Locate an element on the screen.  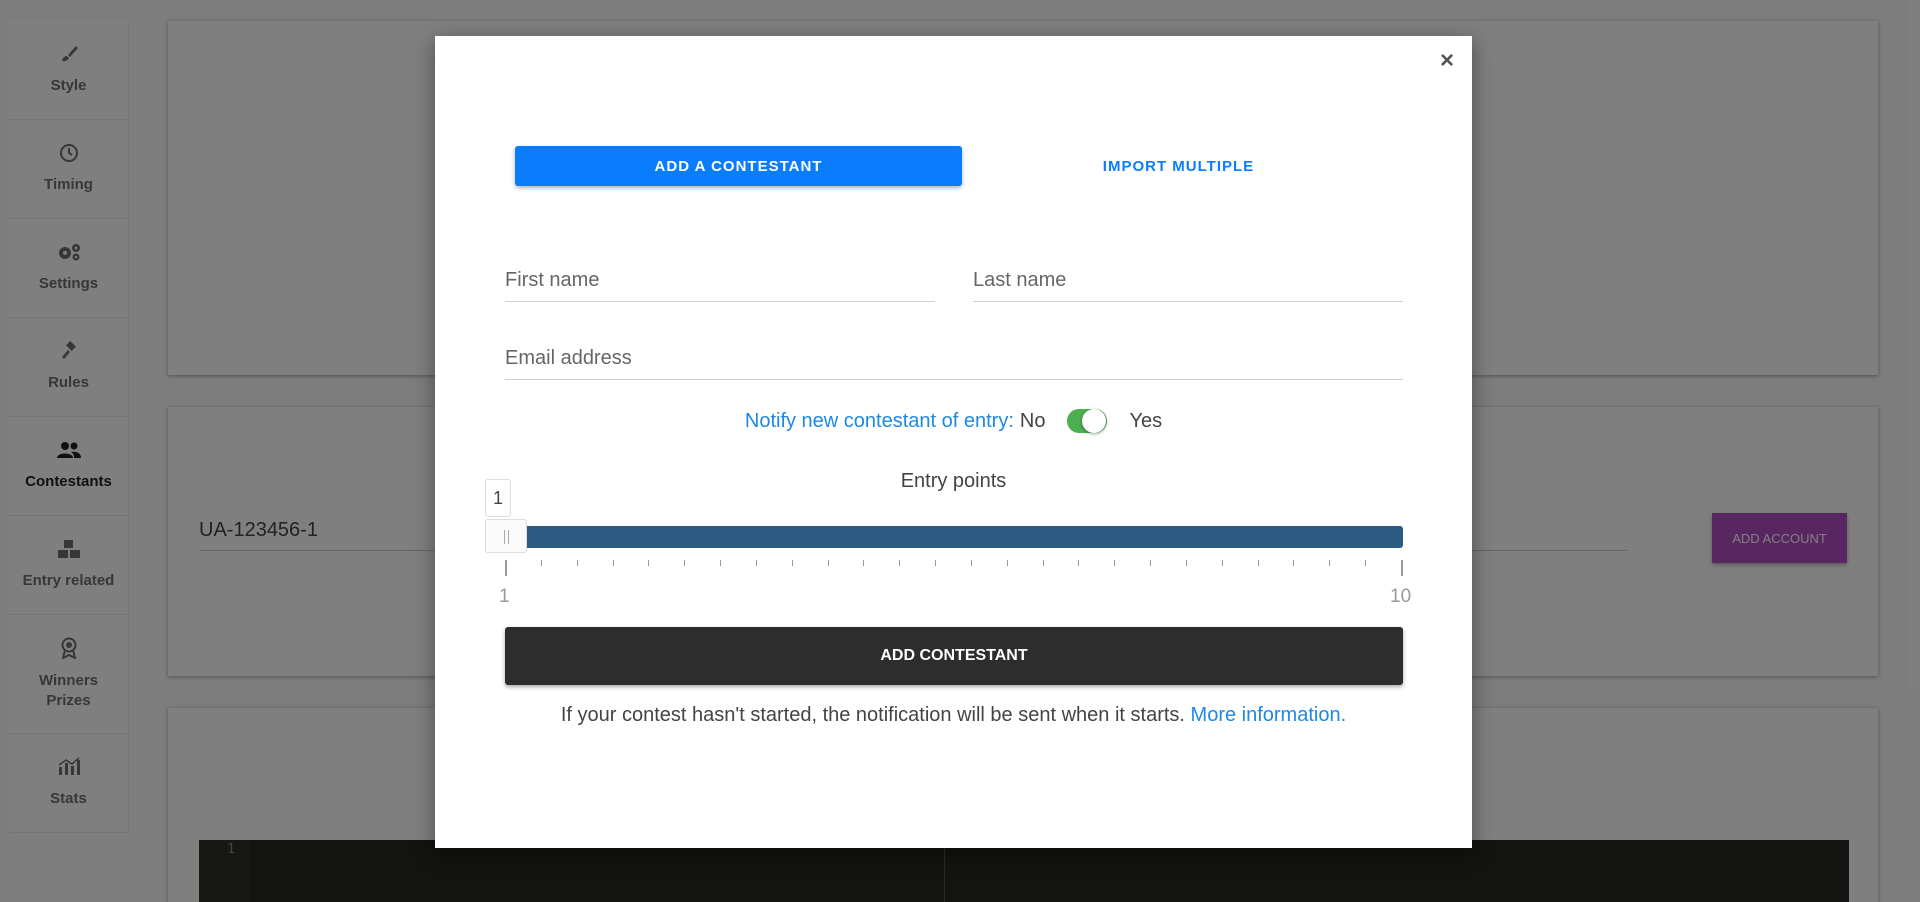
slider-max-label: 10 is located at coordinates (1401, 596).